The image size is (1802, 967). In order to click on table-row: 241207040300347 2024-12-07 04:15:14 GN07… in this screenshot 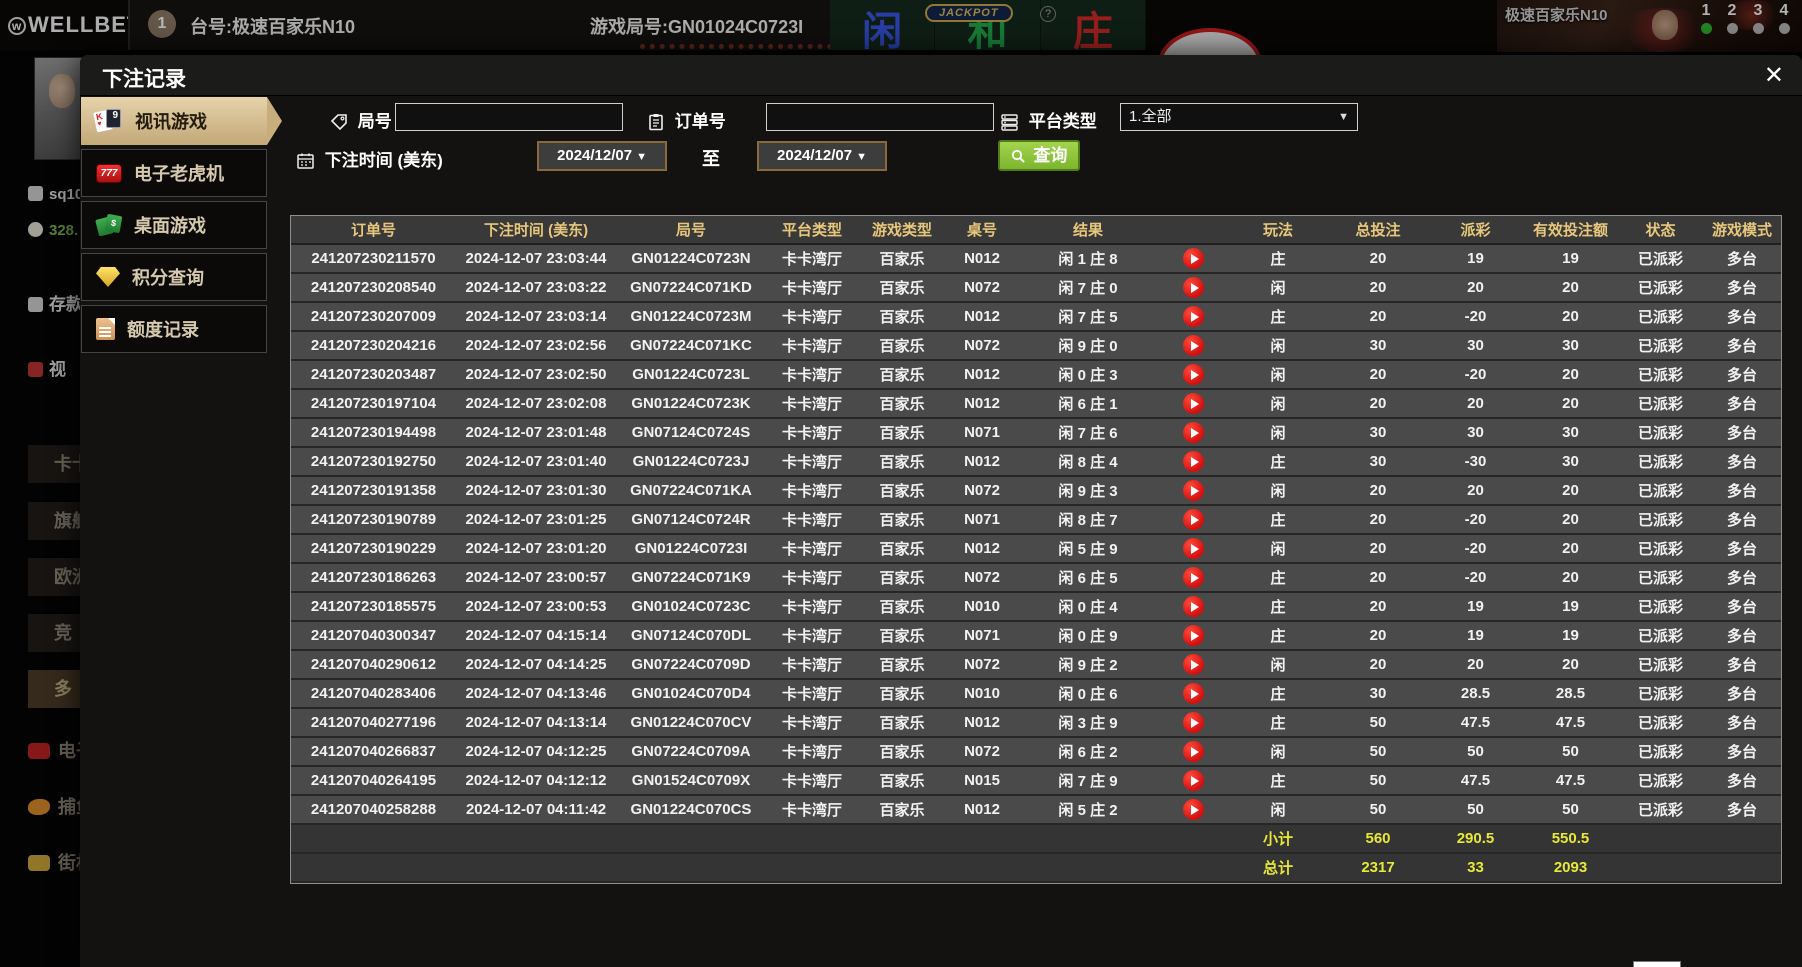, I will do `click(1036, 636)`.